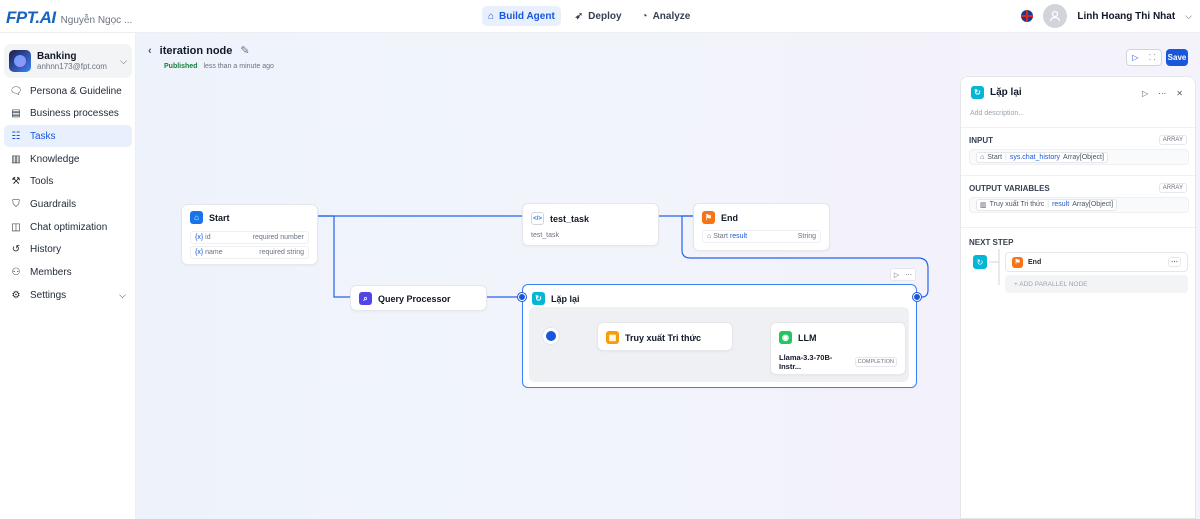 The height and width of the screenshot is (519, 1200). What do you see at coordinates (1096, 262) in the screenshot?
I see `next-step-node: ⚑ End ⋯` at bounding box center [1096, 262].